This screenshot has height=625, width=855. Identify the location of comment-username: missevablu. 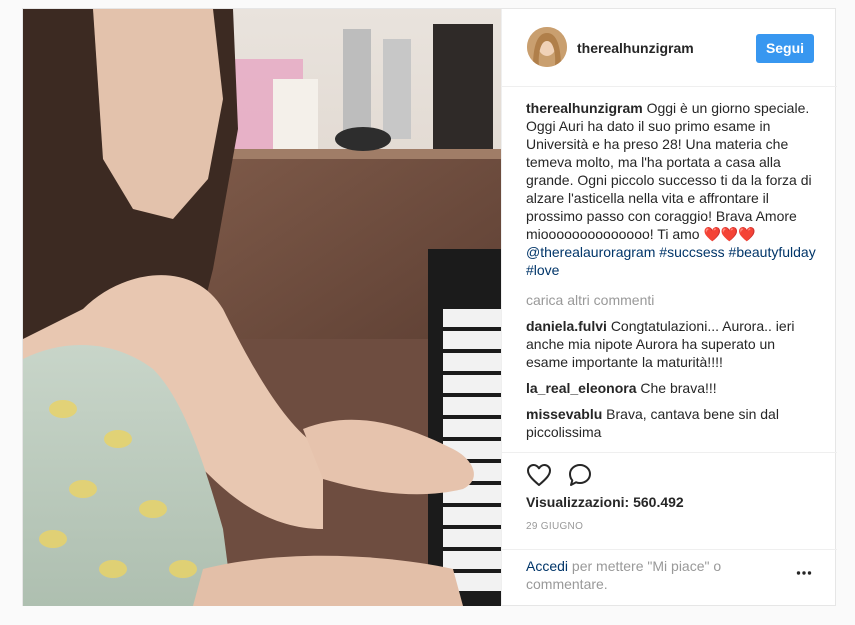
(564, 414).